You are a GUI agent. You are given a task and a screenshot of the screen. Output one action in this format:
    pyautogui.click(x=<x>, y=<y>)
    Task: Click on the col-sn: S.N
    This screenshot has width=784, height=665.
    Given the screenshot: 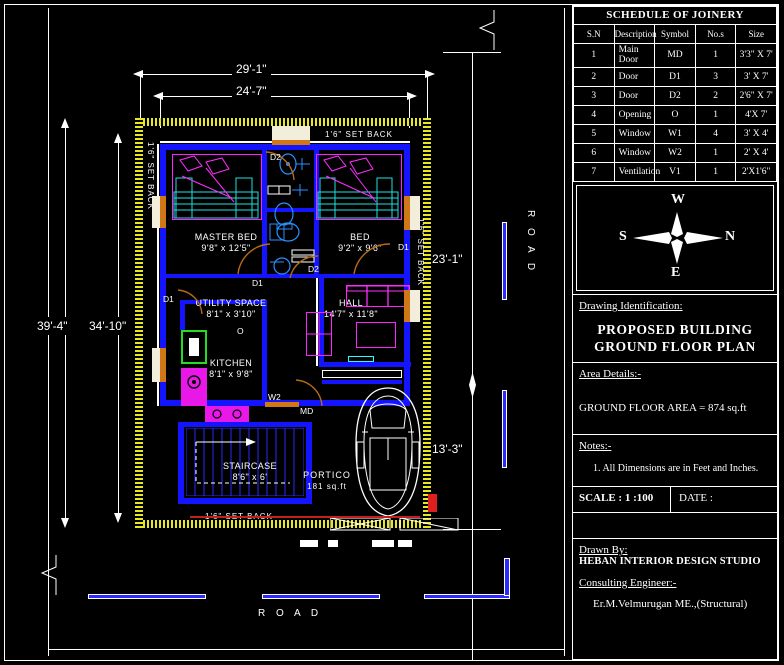 What is the action you would take?
    pyautogui.click(x=594, y=34)
    